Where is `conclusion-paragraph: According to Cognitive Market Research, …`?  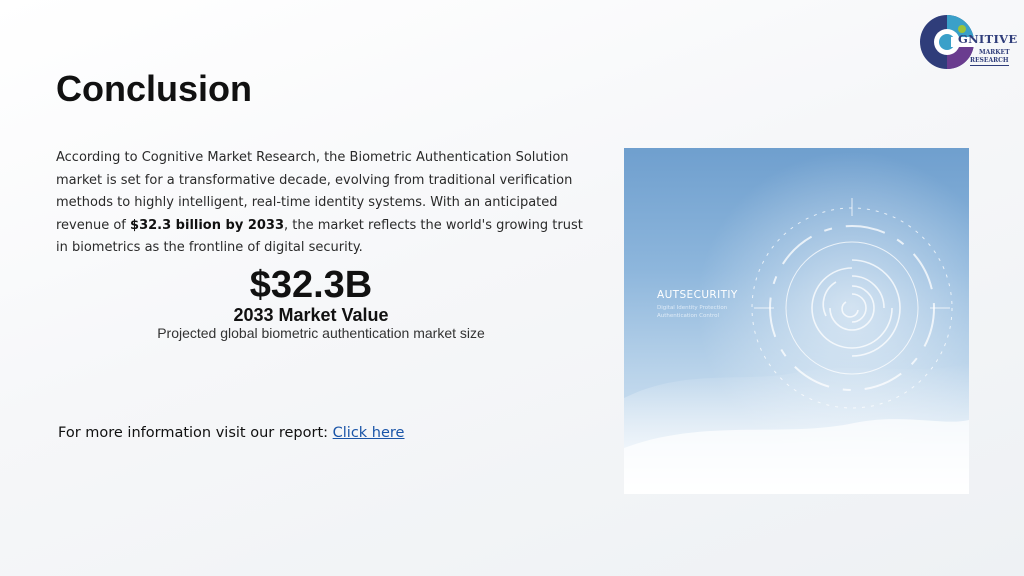
conclusion-paragraph: According to Cognitive Market Research, … is located at coordinates (326, 203).